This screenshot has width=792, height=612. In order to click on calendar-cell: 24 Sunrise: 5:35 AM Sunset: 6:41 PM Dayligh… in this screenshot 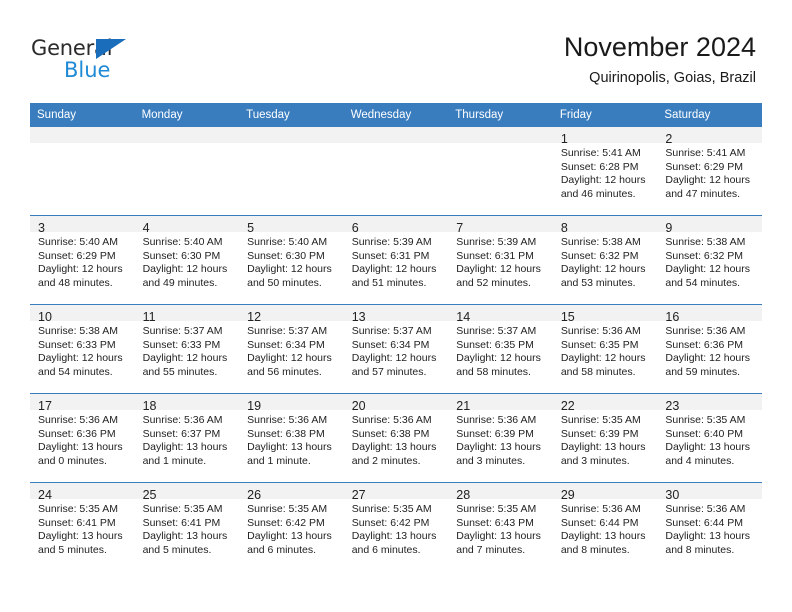, I will do `click(82, 526)`.